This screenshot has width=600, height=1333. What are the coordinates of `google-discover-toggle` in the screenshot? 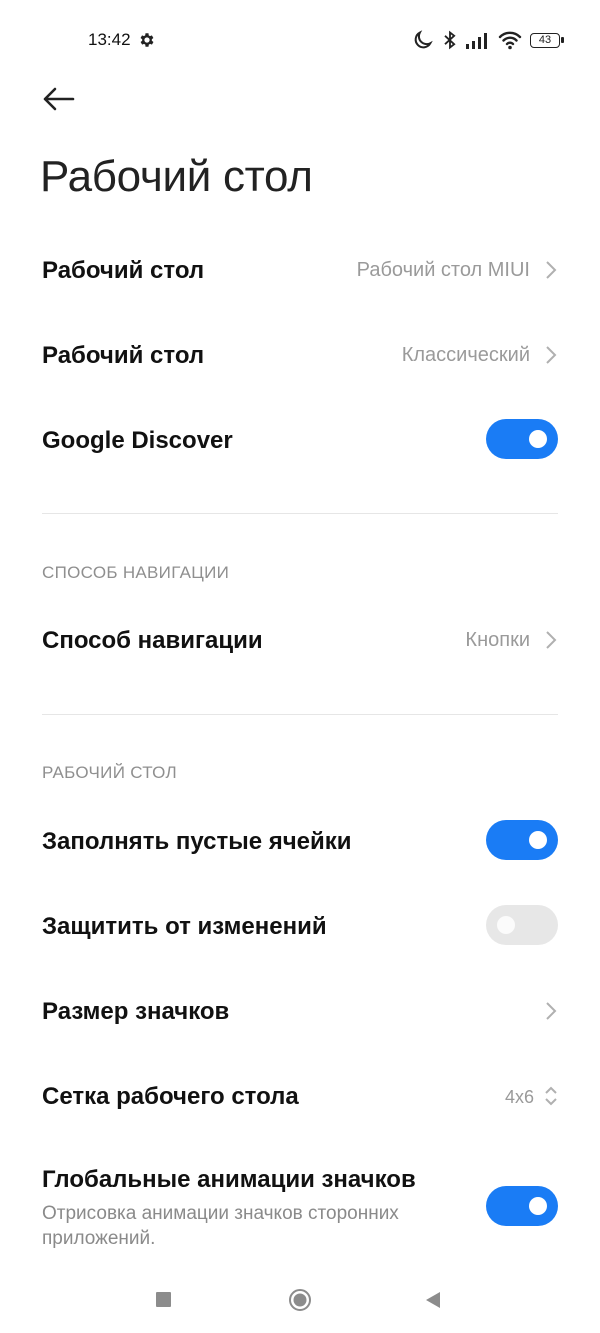 It's located at (522, 439).